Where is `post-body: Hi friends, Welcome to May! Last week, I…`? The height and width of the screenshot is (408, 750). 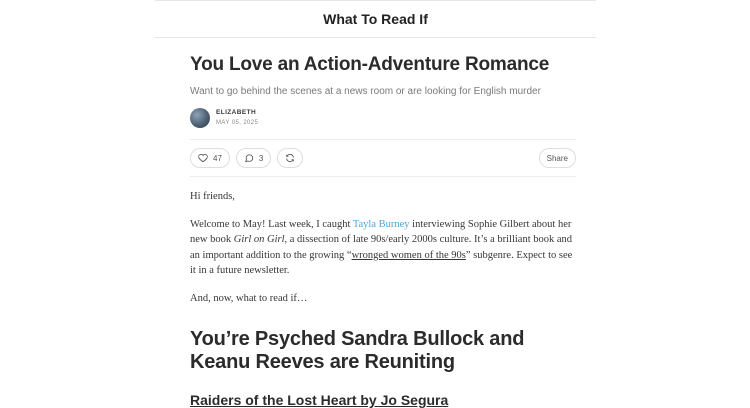 post-body: Hi friends, Welcome to May! Last week, I… is located at coordinates (383, 247).